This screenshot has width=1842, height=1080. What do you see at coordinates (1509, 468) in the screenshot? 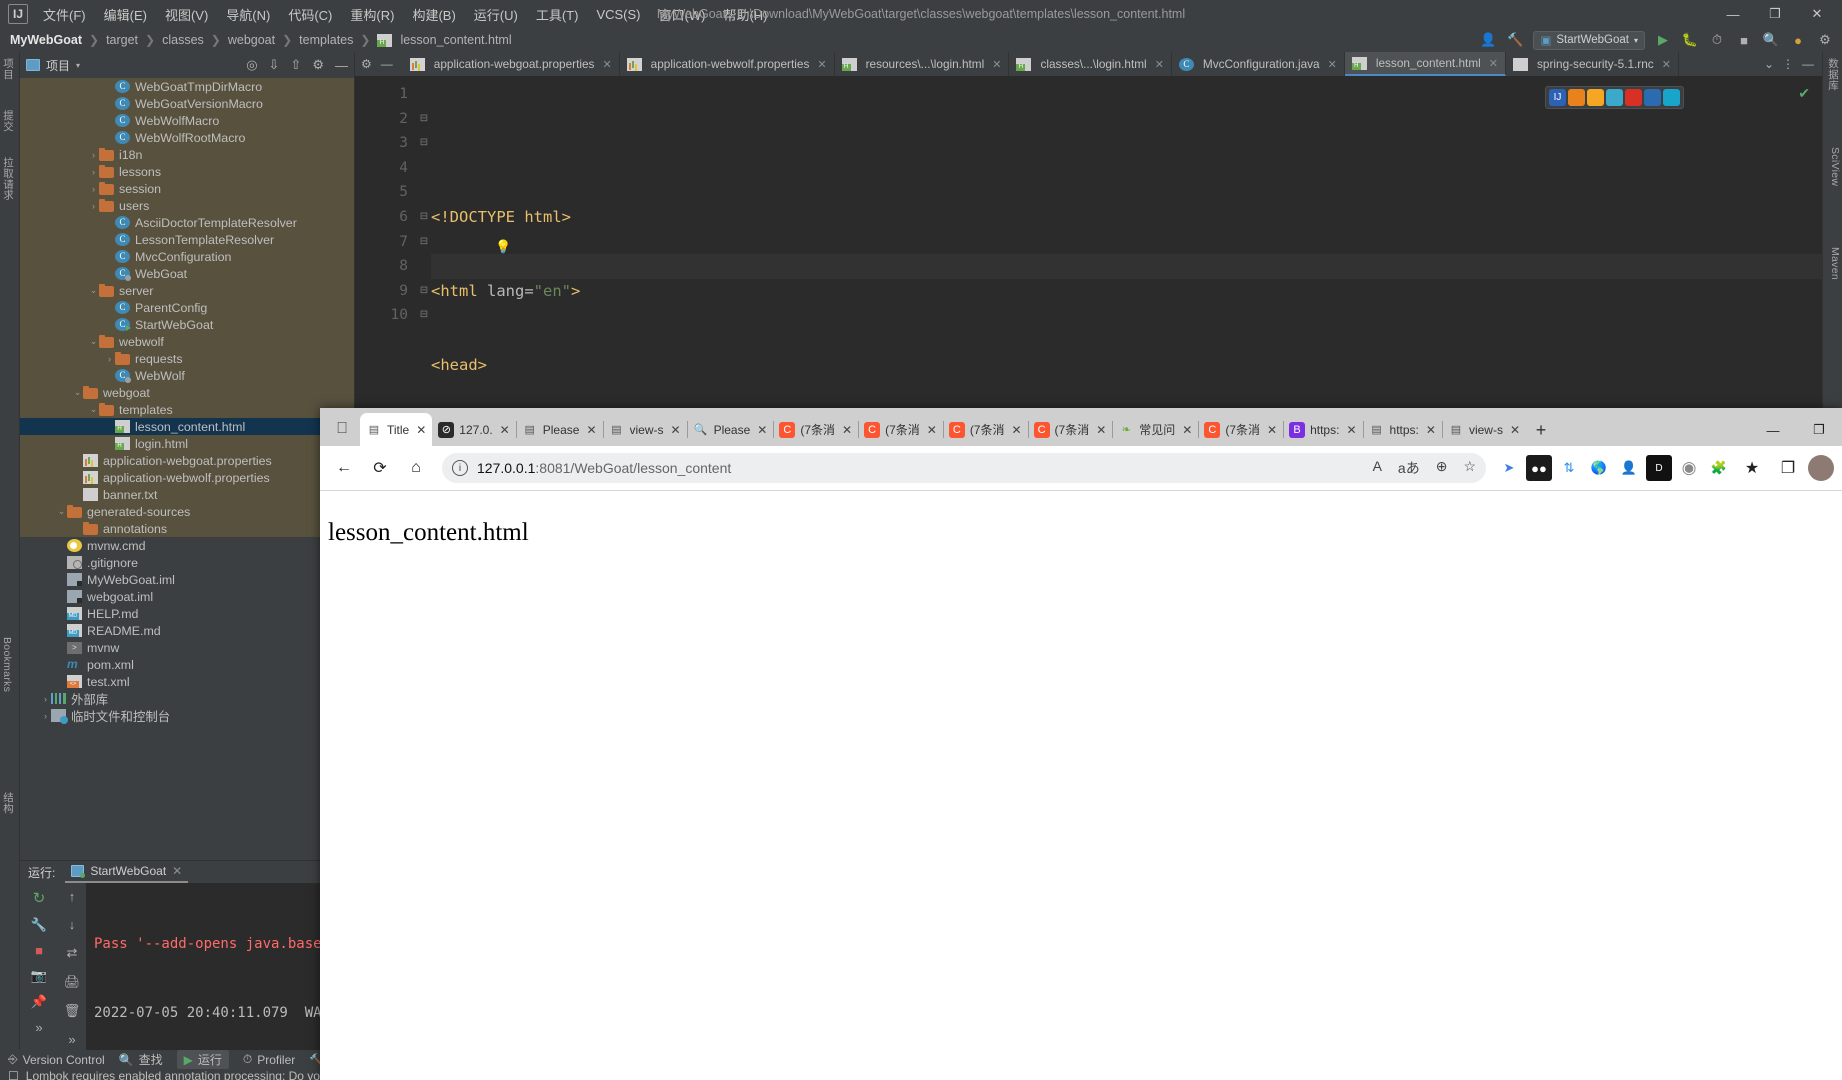
I see `pocket-icon: ➤` at bounding box center [1509, 468].